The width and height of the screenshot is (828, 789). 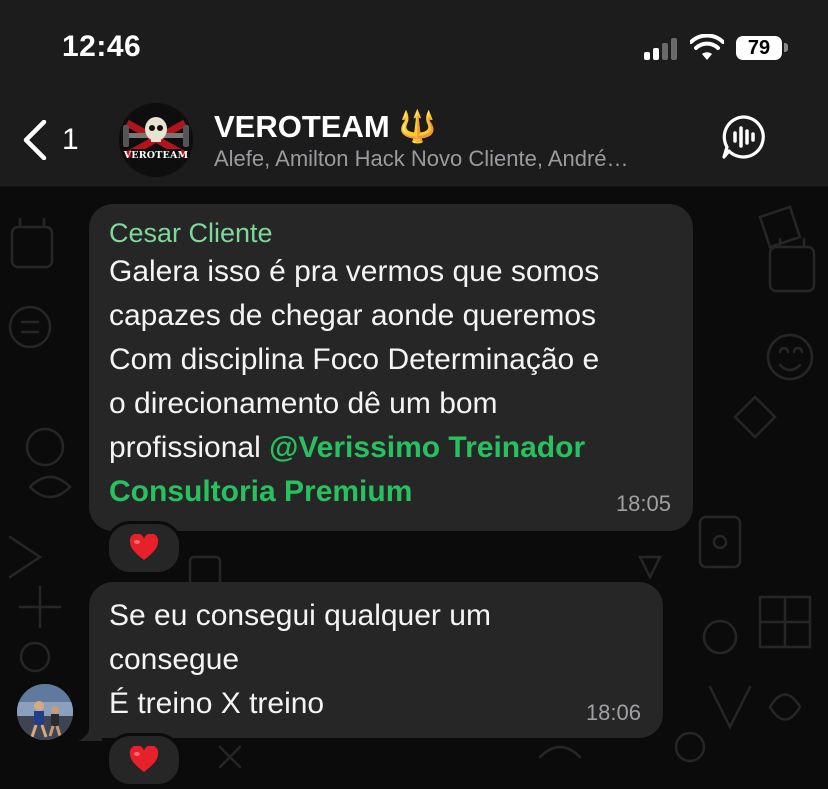 I want to click on message-line-text: profissional, so click(x=189, y=447).